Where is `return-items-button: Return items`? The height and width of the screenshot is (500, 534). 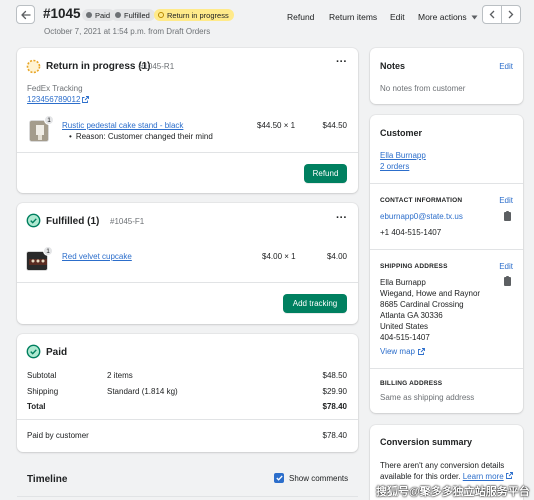
return-items-button: Return items is located at coordinates (353, 17).